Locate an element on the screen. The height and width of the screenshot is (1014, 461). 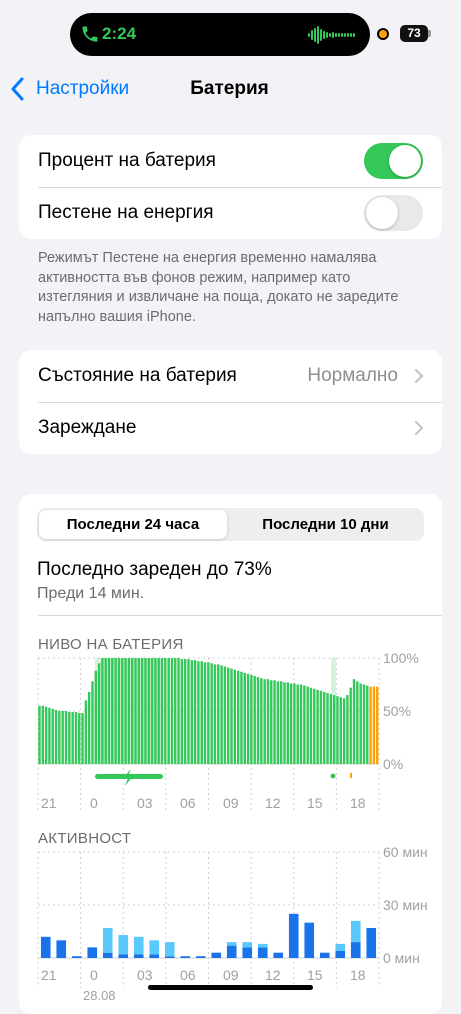
battery-percentage-toggle is located at coordinates (393, 161).